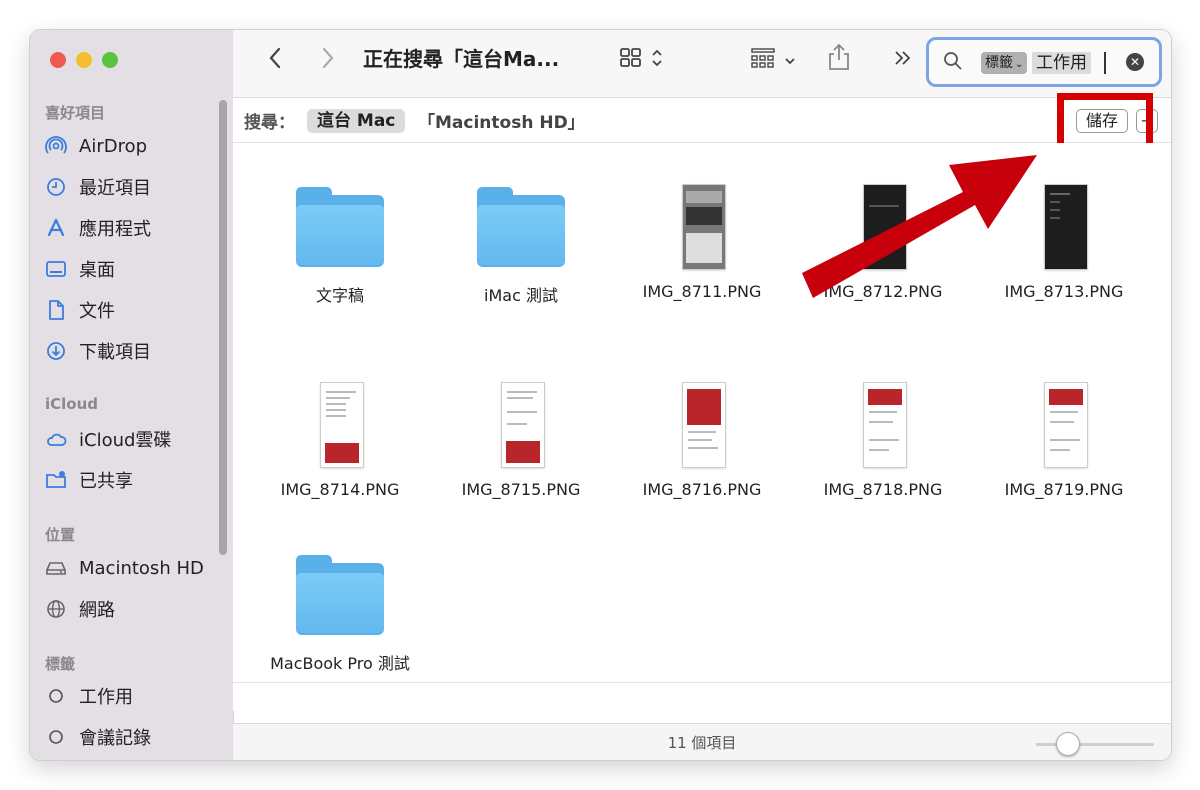 The width and height of the screenshot is (1200, 790). I want to click on airdrop-icon, so click(56, 146).